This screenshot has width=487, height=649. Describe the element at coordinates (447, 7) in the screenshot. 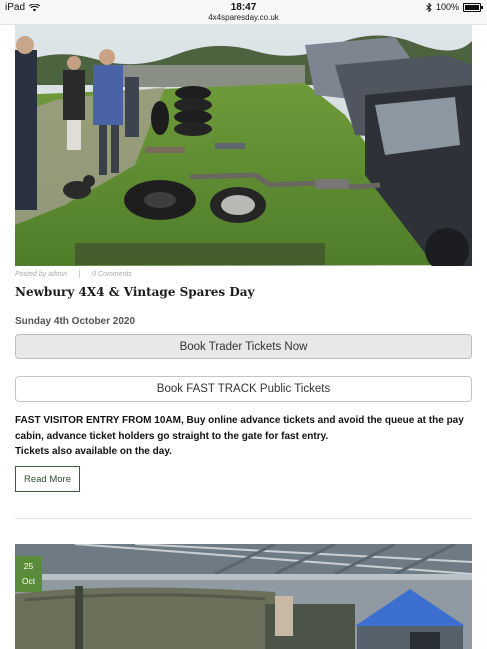

I see `battery-percent: 100%` at that location.